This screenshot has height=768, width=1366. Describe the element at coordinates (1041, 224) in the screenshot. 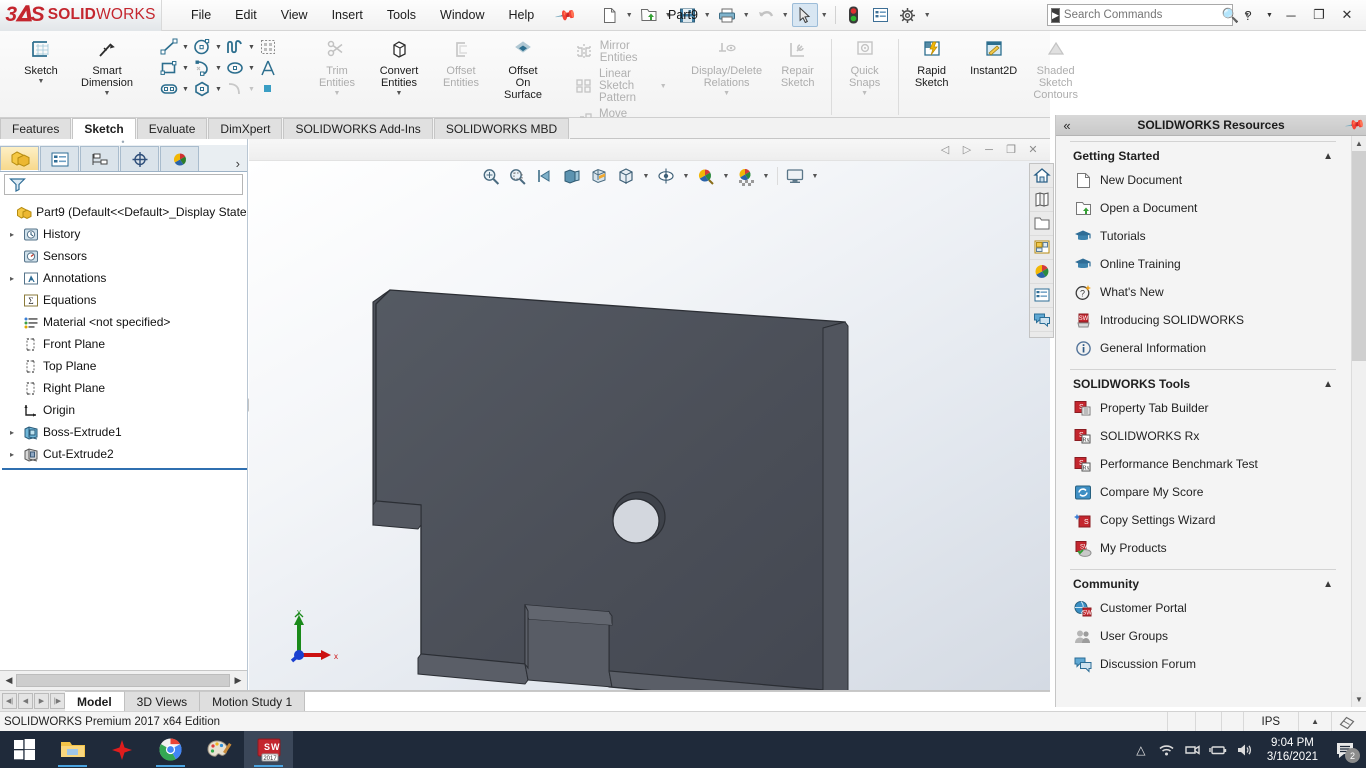

I see `file-explorer-button` at that location.